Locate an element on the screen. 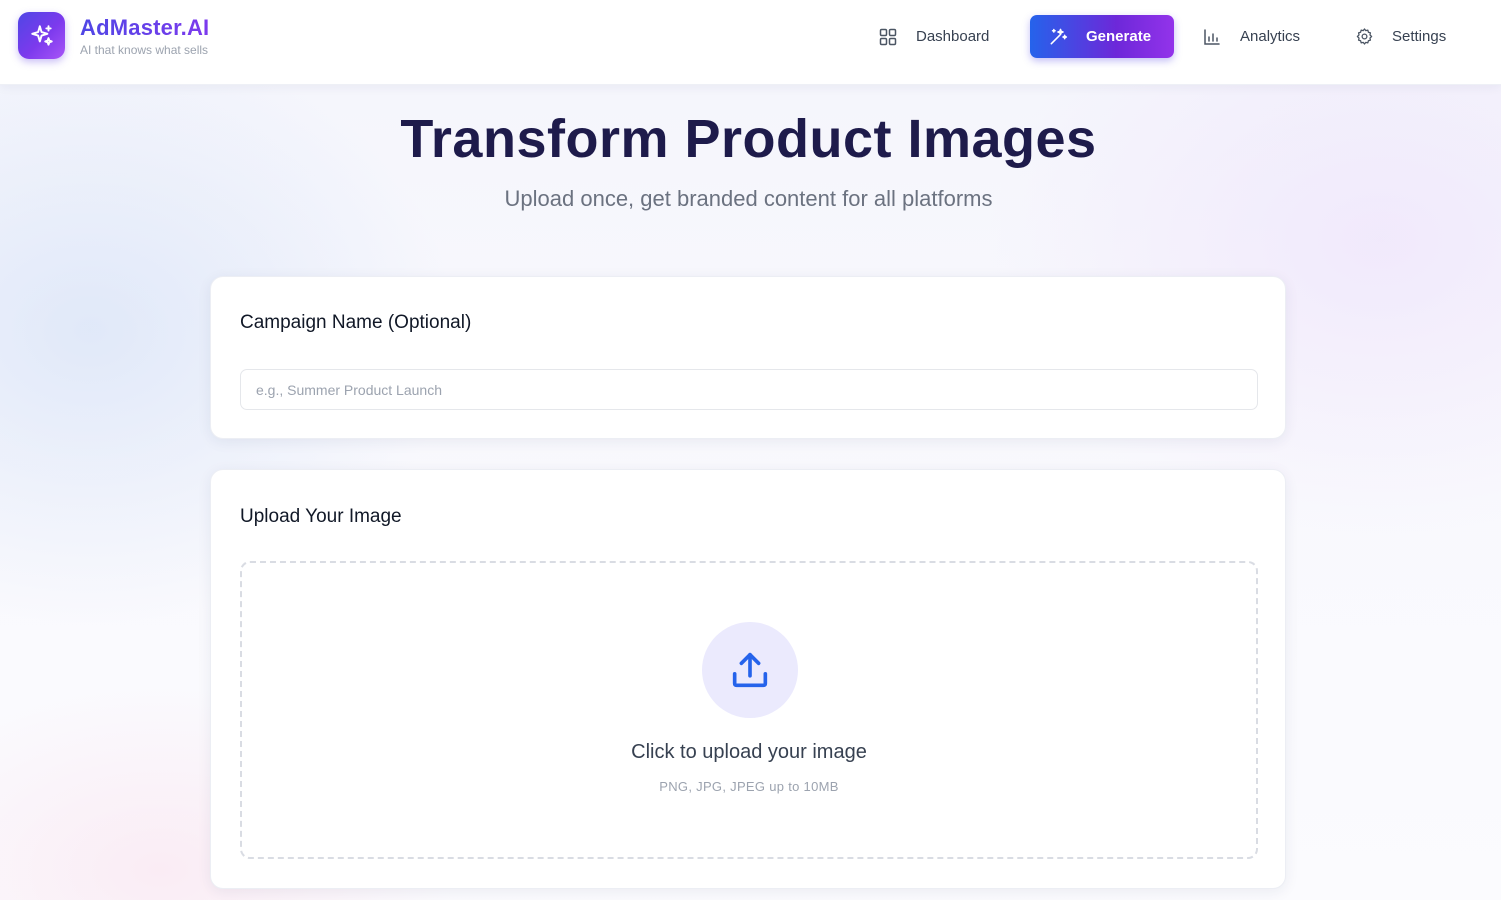  upload-icon is located at coordinates (750, 670).